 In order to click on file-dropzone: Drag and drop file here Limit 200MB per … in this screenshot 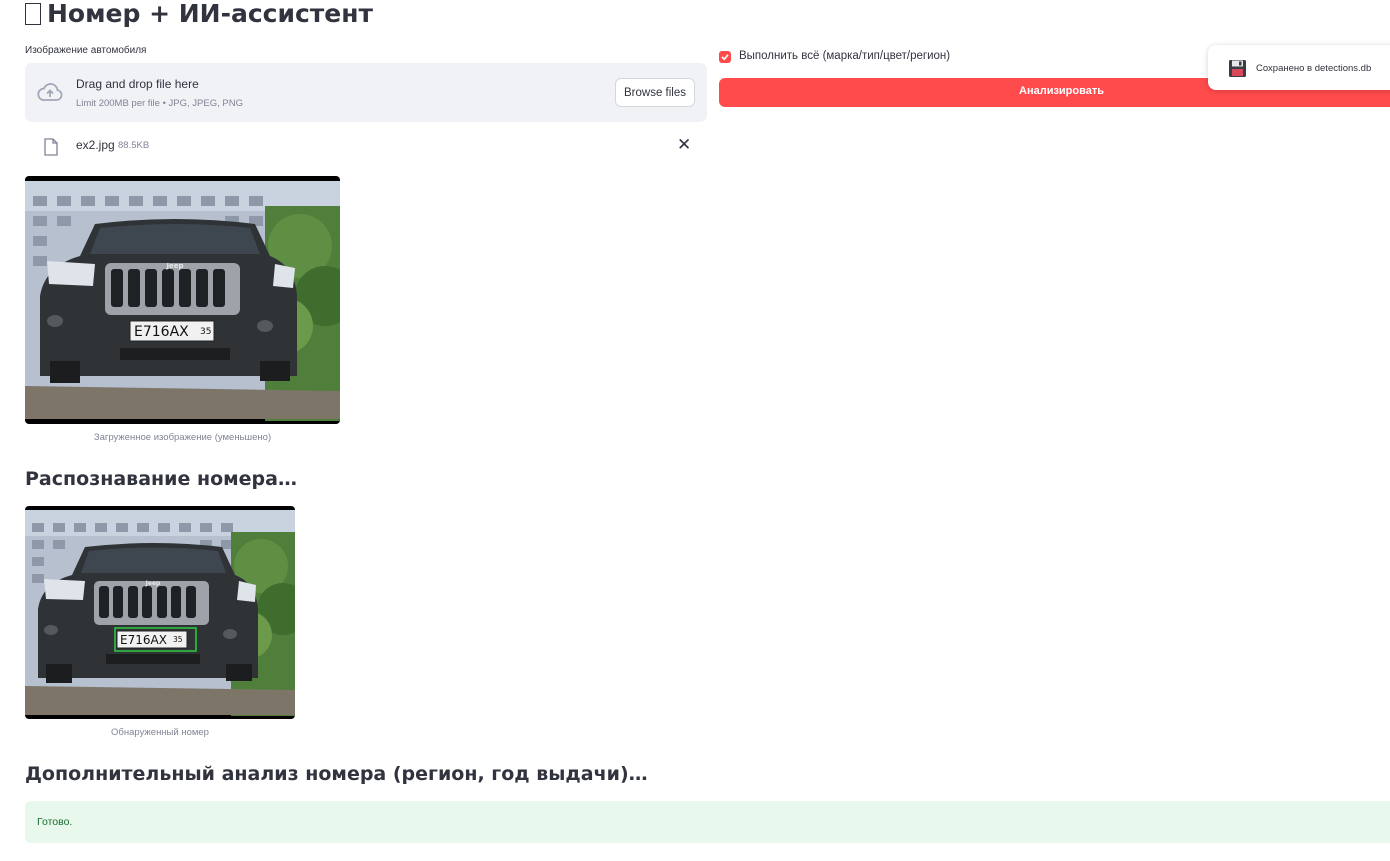, I will do `click(366, 92)`.